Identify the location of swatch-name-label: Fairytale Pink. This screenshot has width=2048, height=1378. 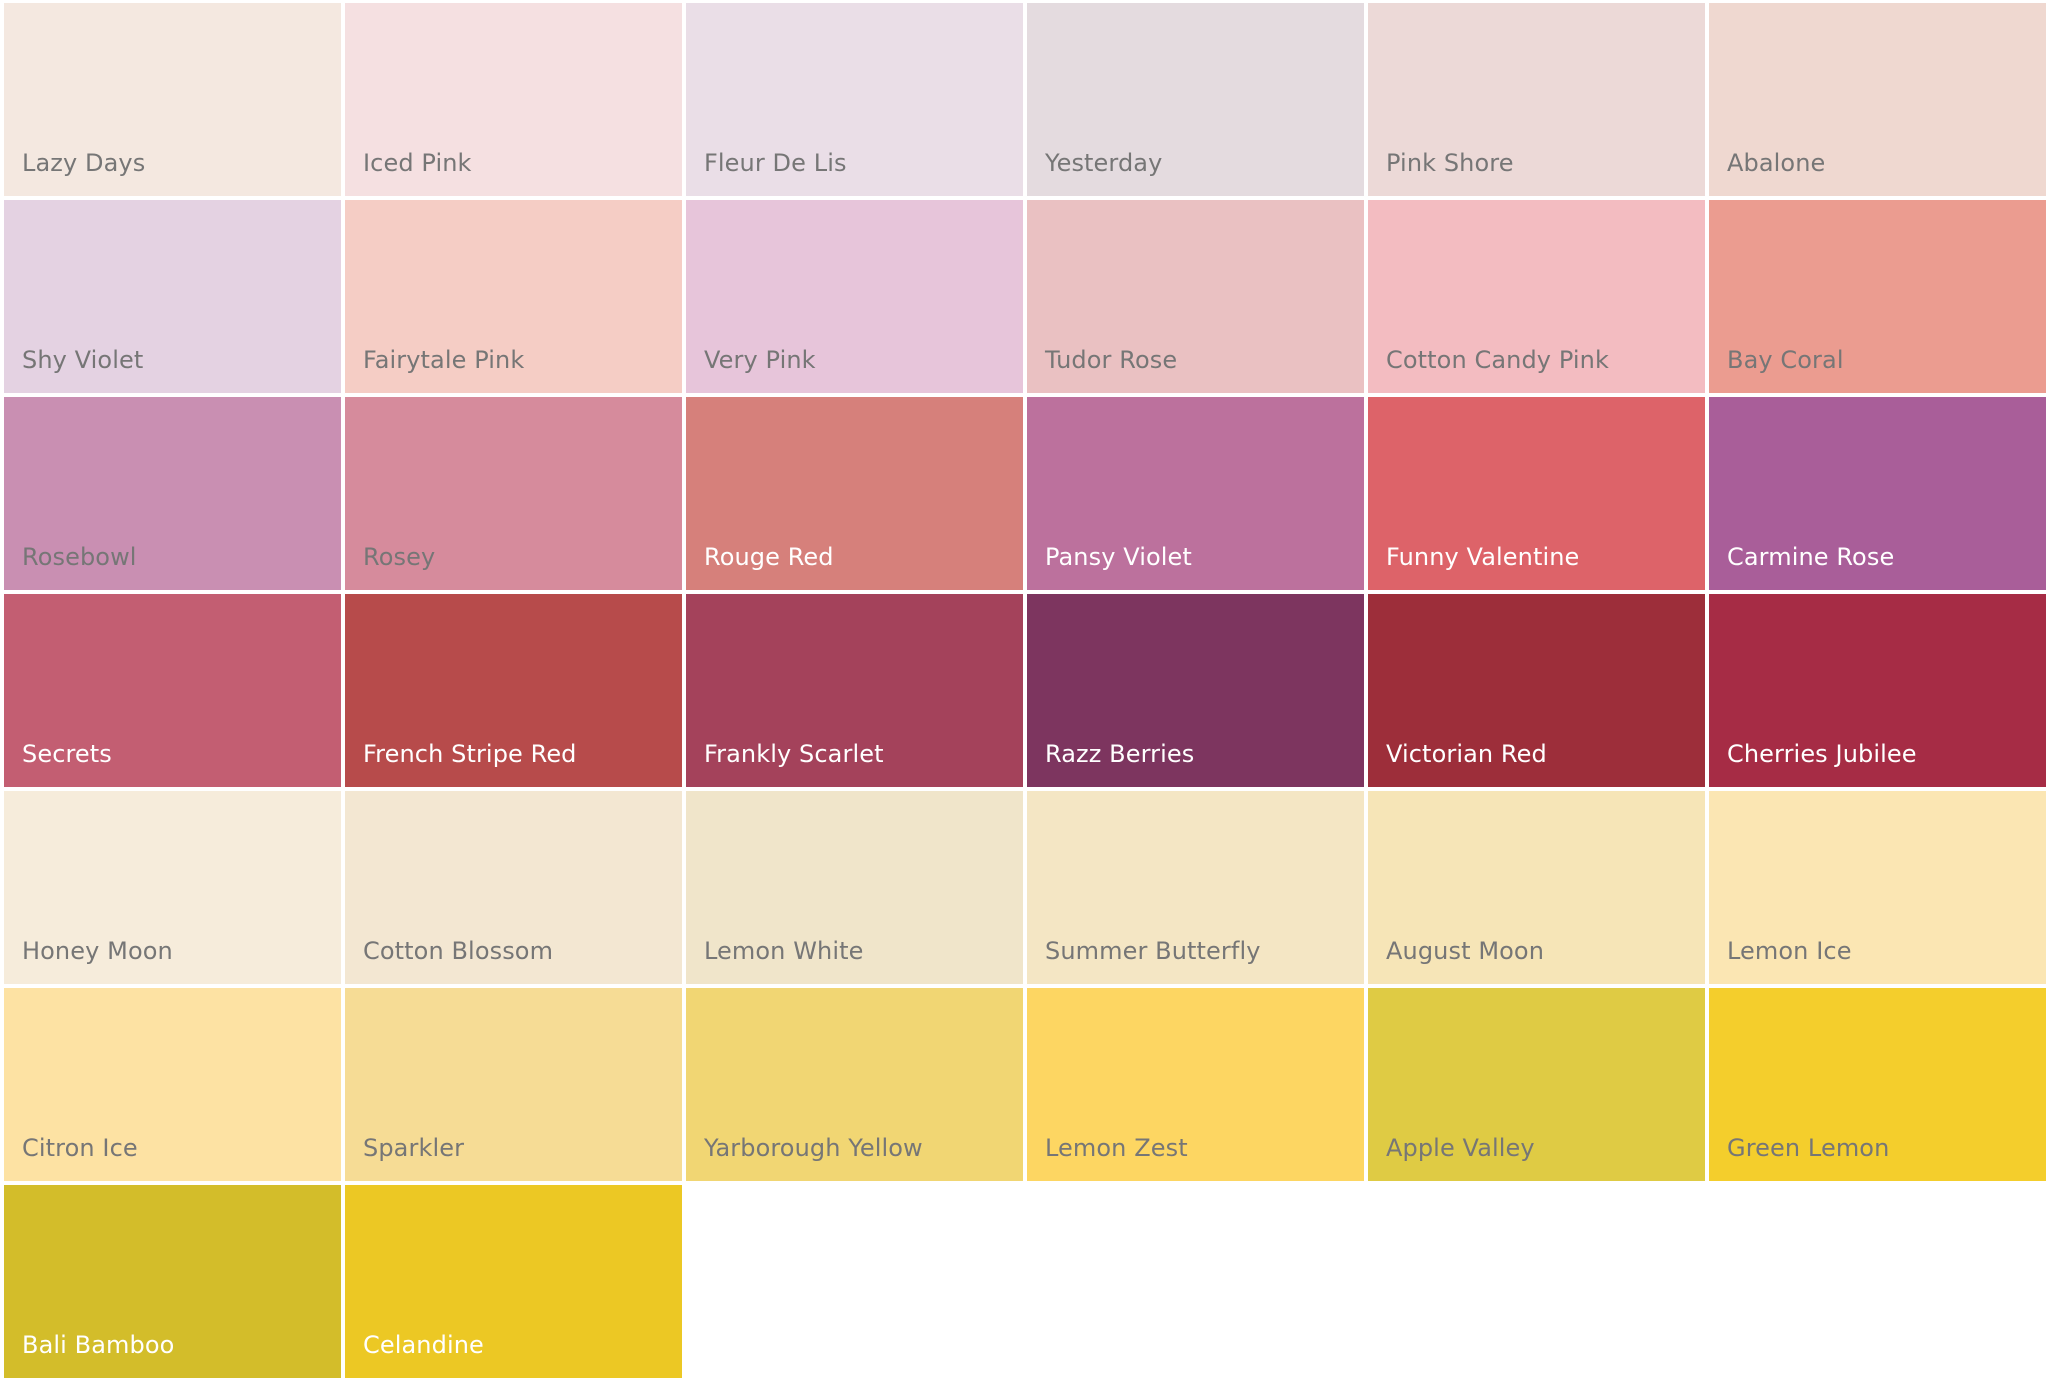
(444, 360).